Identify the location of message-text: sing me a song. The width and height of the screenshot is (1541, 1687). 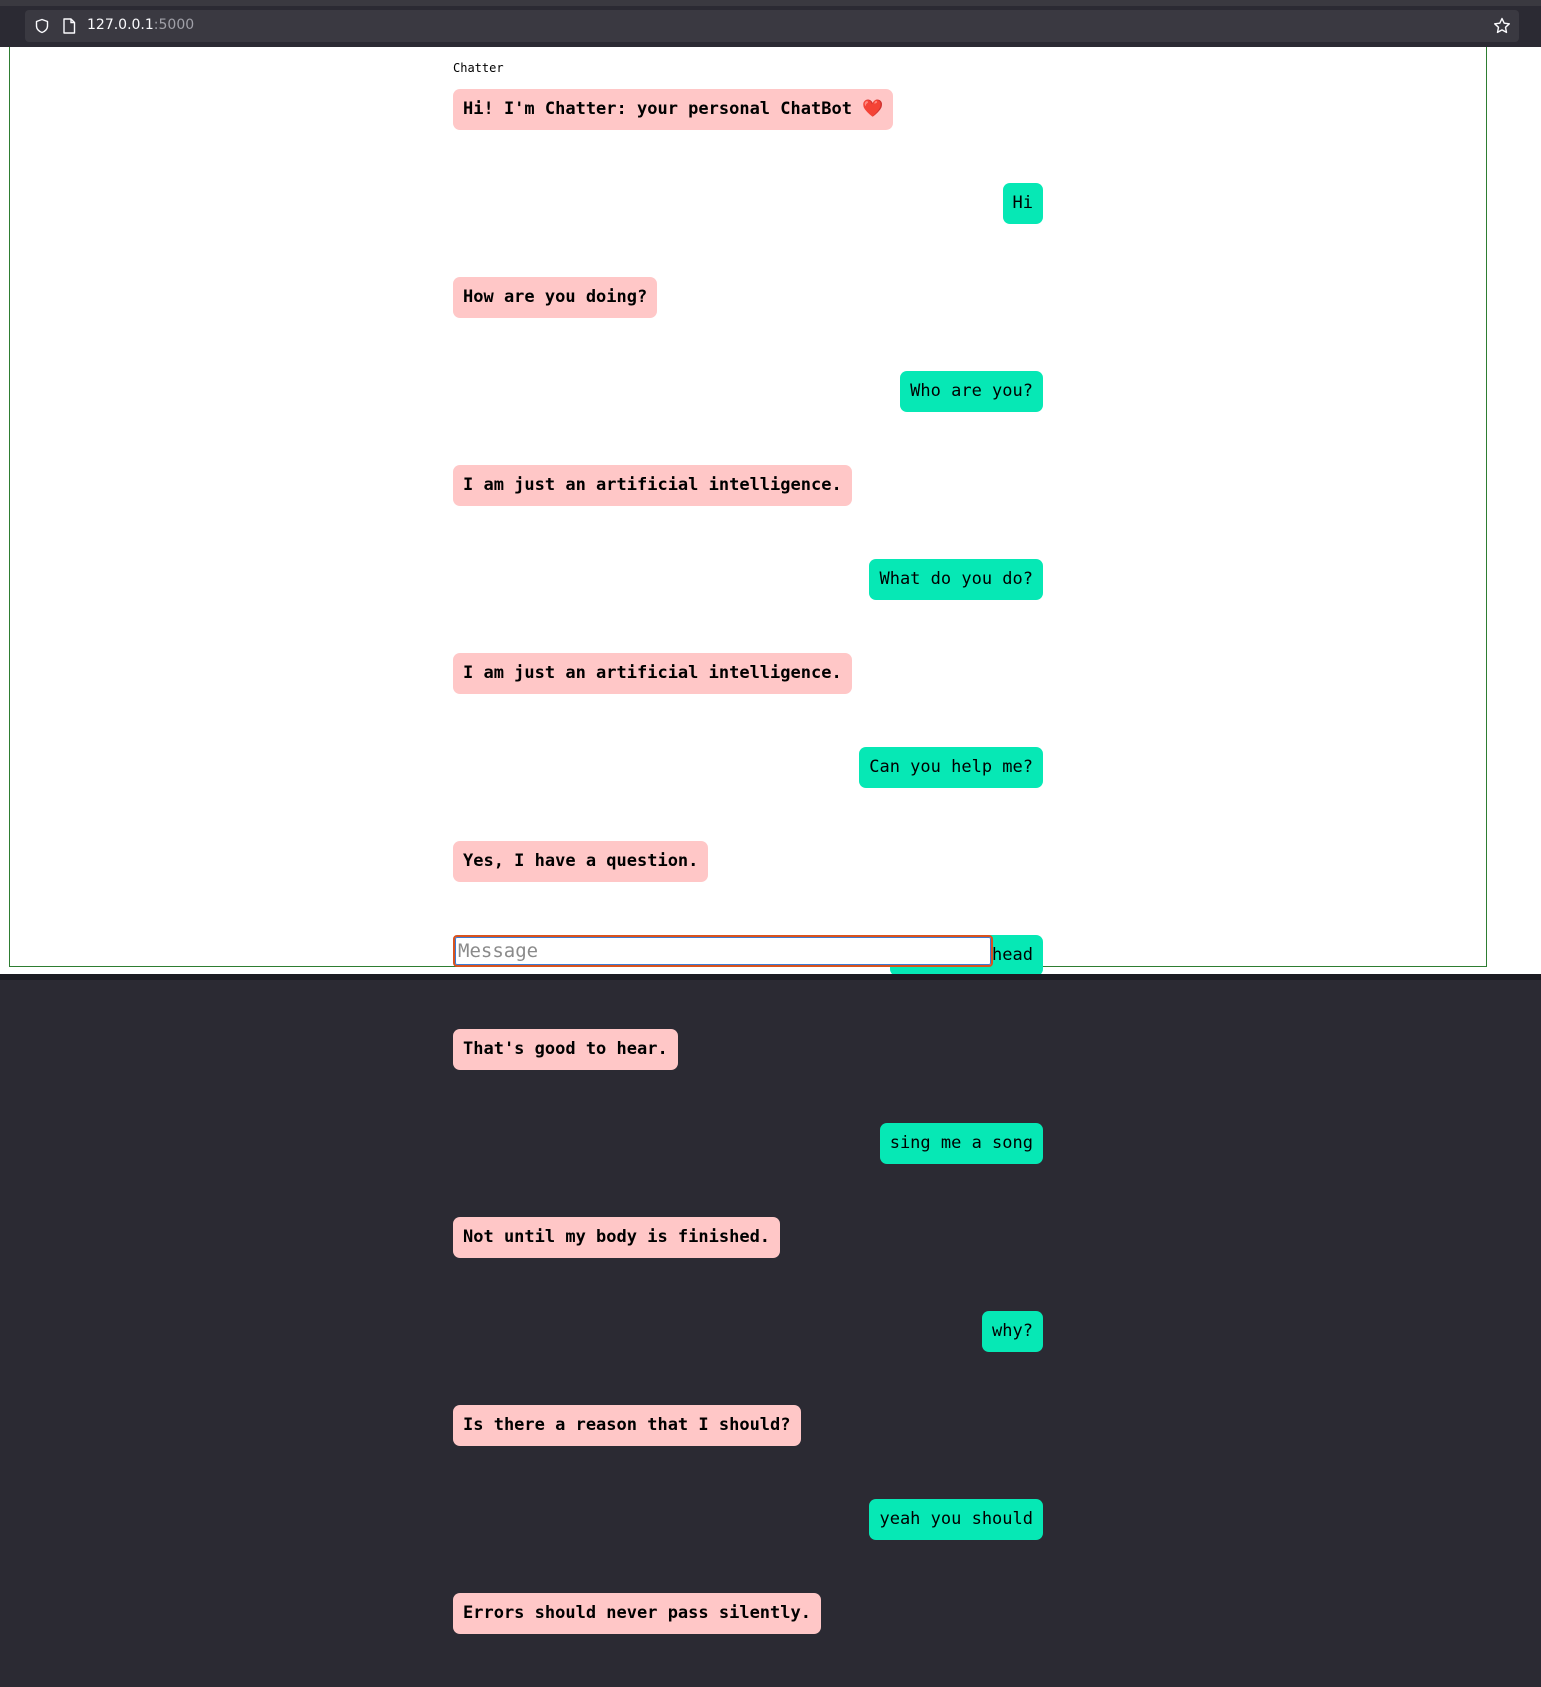
(961, 1143).